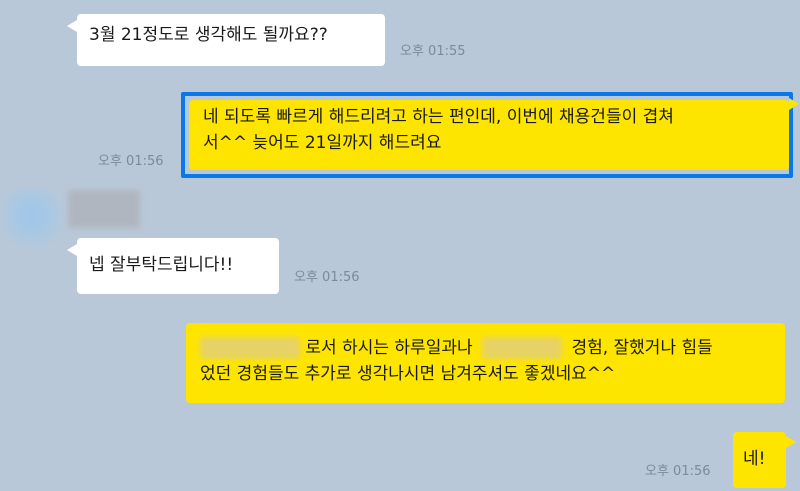  Describe the element at coordinates (433, 51) in the screenshot. I see `message-timestamp: 오후 01:55` at that location.